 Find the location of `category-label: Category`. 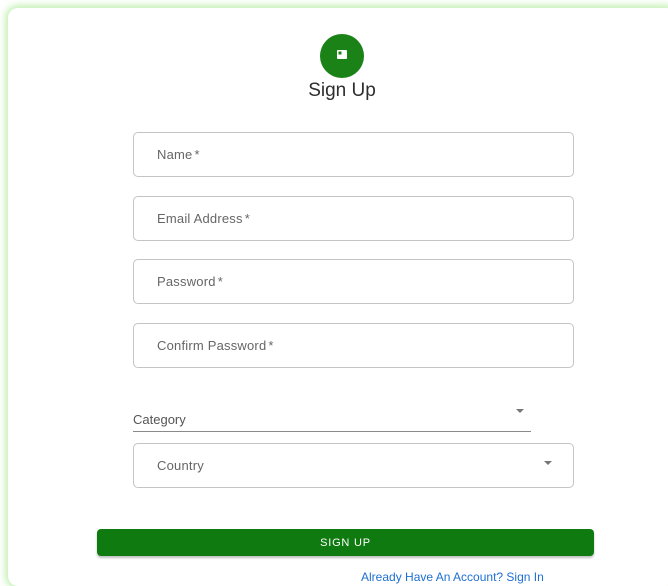

category-label: Category is located at coordinates (159, 419).